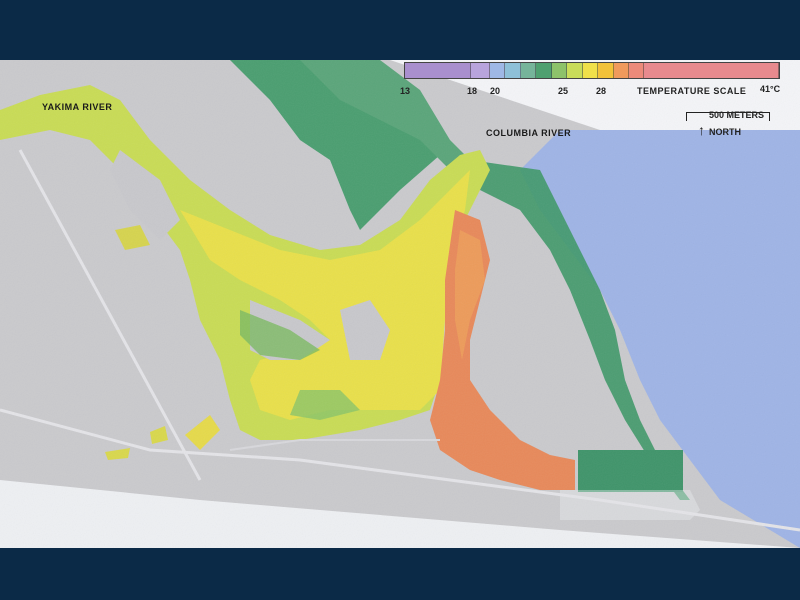  What do you see at coordinates (563, 91) in the screenshot?
I see `scale-tick-25: 25` at bounding box center [563, 91].